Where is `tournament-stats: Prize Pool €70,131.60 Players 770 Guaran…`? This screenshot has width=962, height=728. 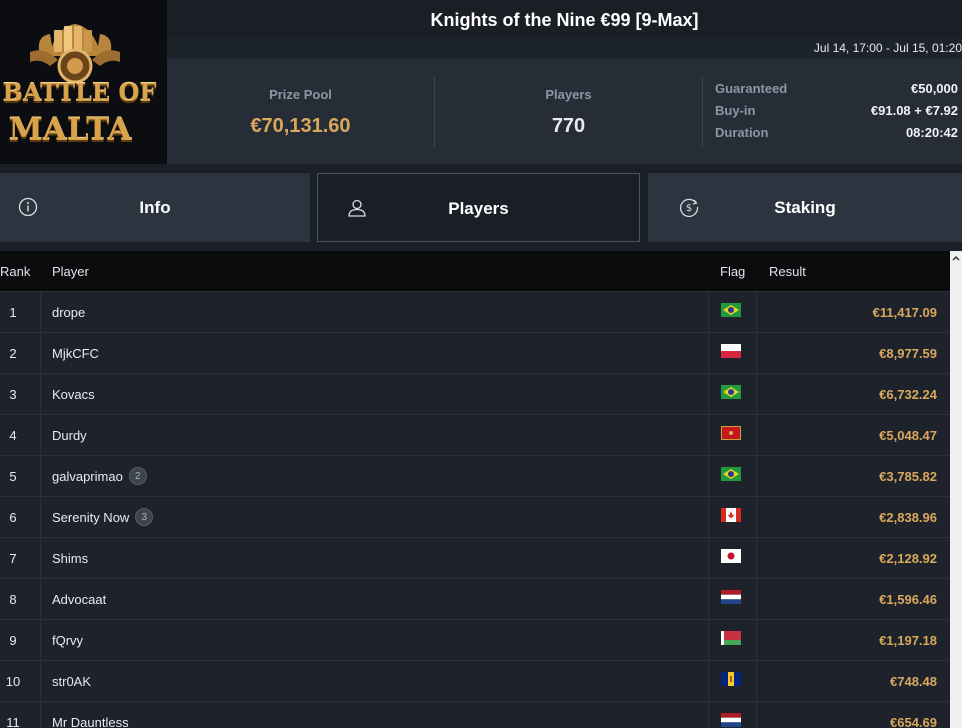 tournament-stats: Prize Pool €70,131.60 Players 770 Guaran… is located at coordinates (564, 111).